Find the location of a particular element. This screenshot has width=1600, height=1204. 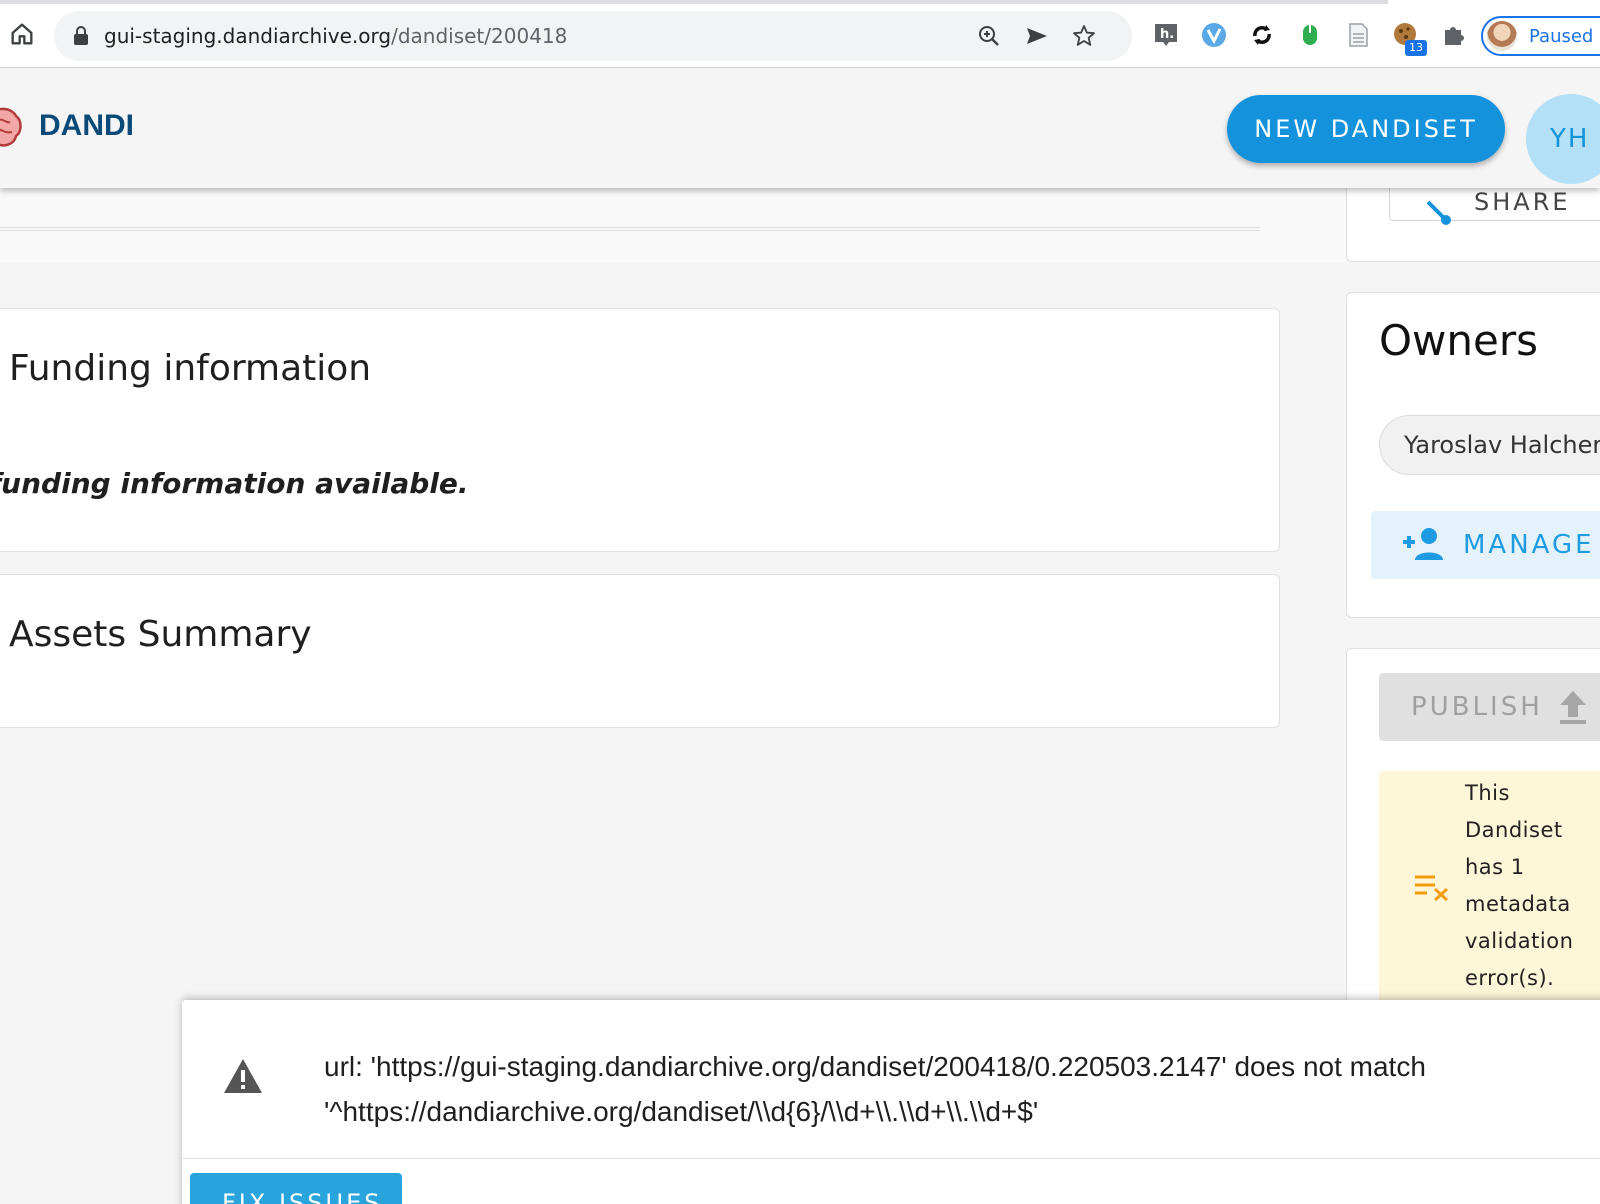

owners-card: Owners Yaroslav Halchen MANAGE O is located at coordinates (1473, 455).